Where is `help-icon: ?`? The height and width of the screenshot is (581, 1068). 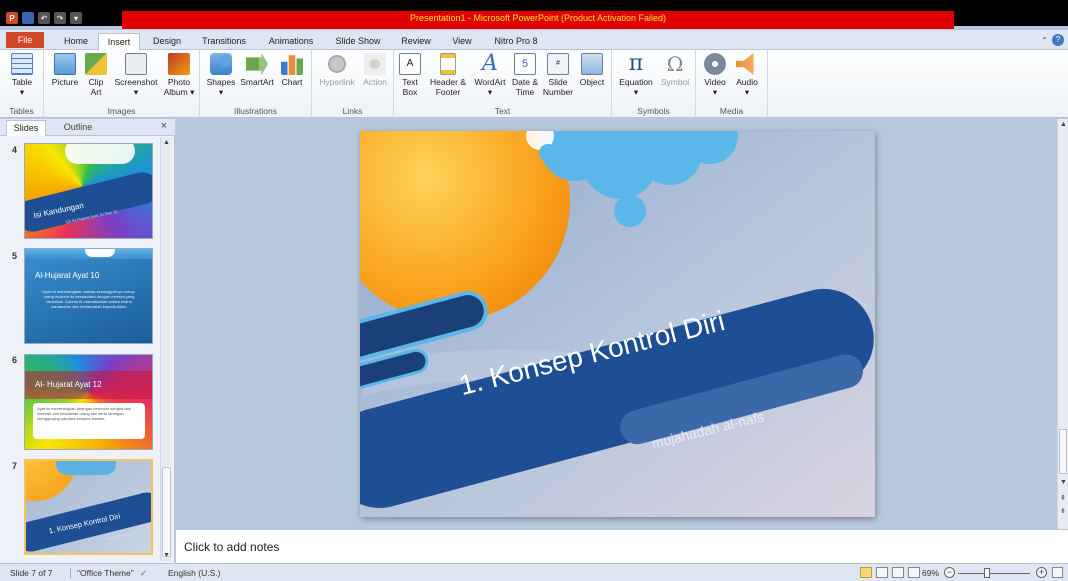
help-icon: ? is located at coordinates (1058, 40).